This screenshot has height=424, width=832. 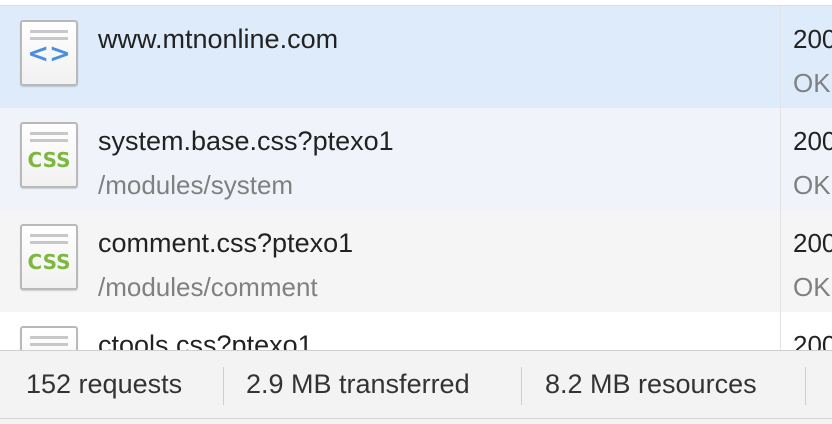 I want to click on transferred-size: 2.9 MB transferred, so click(x=358, y=384).